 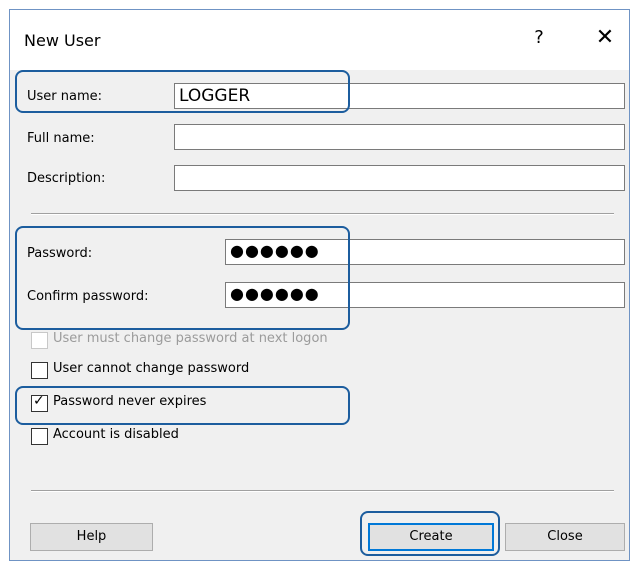 I want to click on password-label: Password:, so click(x=60, y=253).